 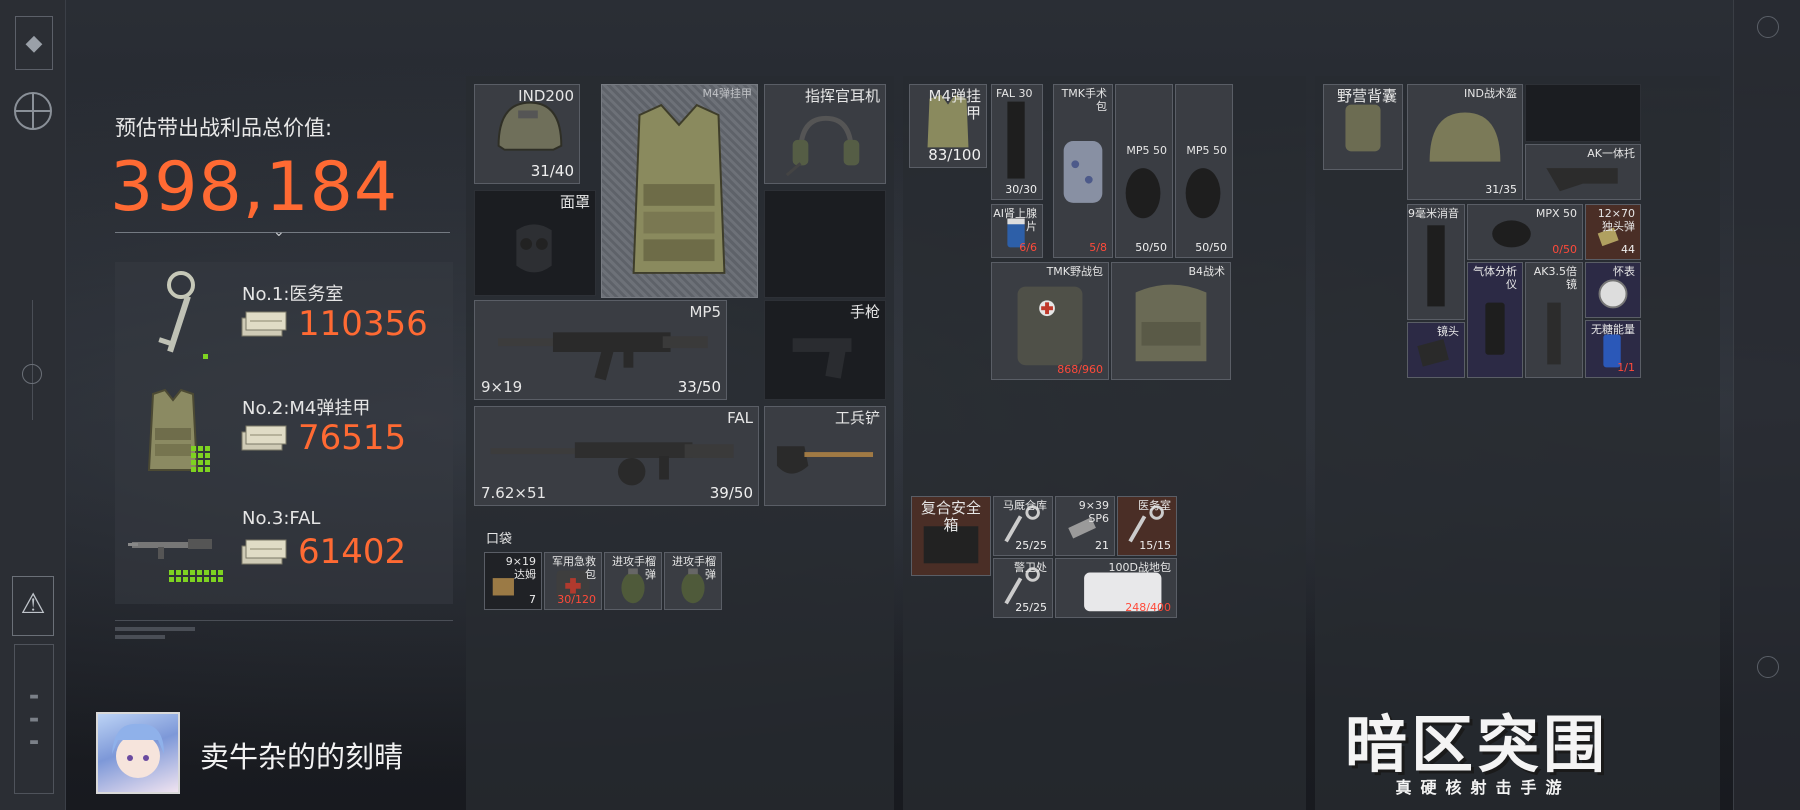 I want to click on player-name: 卖牛杂的的刻晴, so click(x=302, y=757).